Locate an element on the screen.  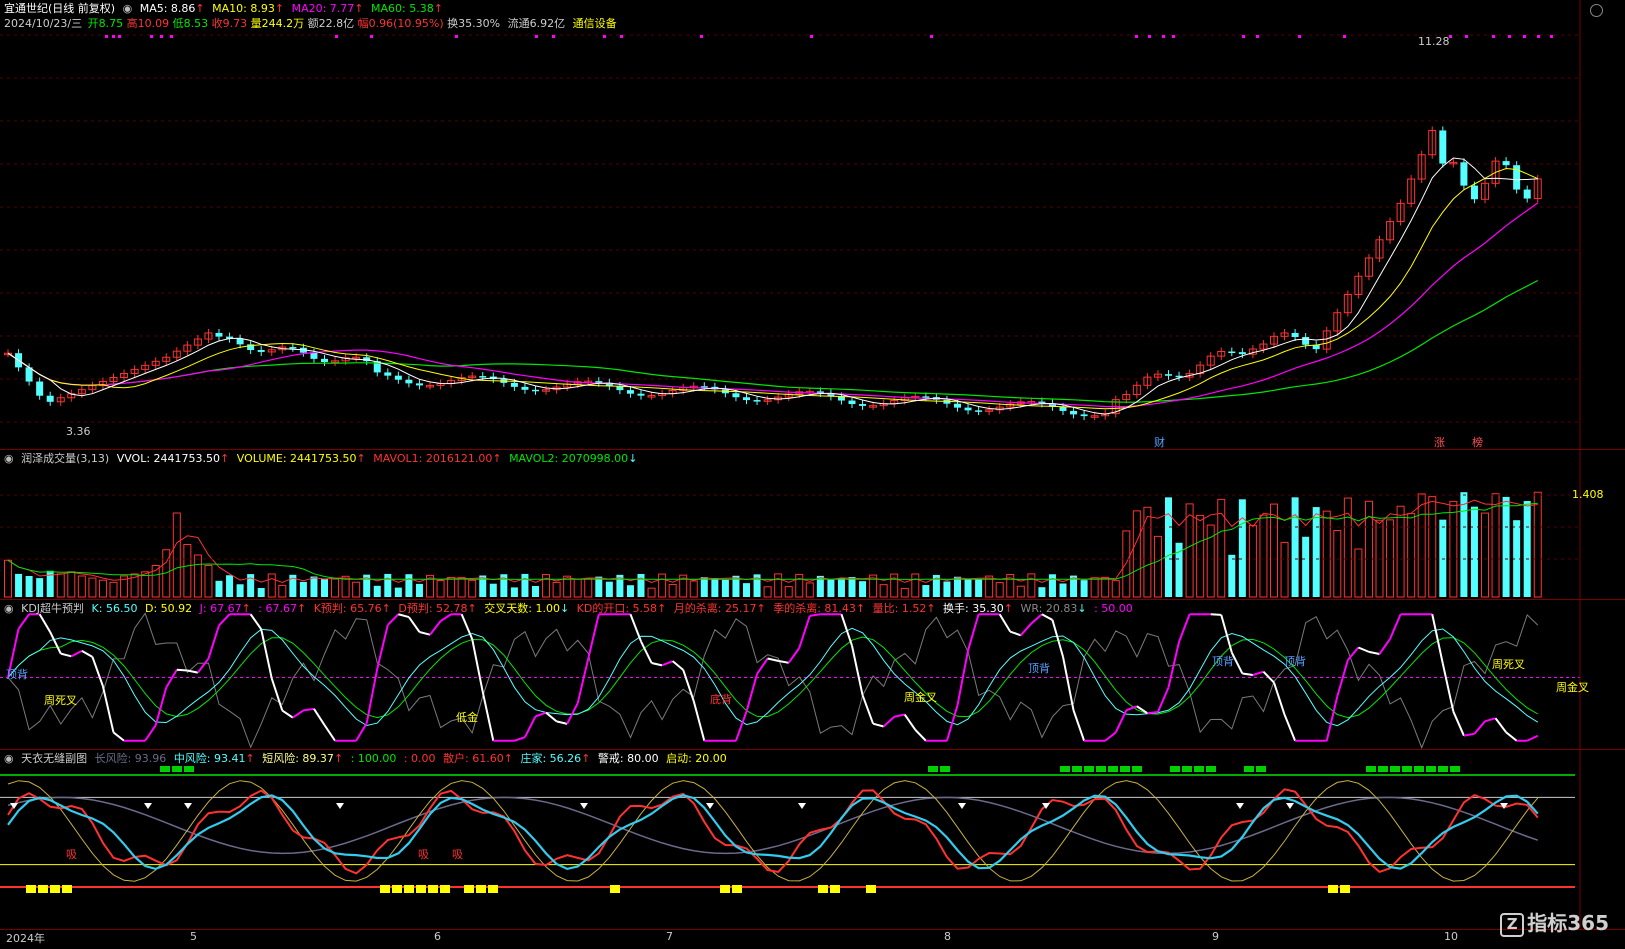
mavol2-label: MAVOL2: 2070998.00 is located at coordinates (569, 458).